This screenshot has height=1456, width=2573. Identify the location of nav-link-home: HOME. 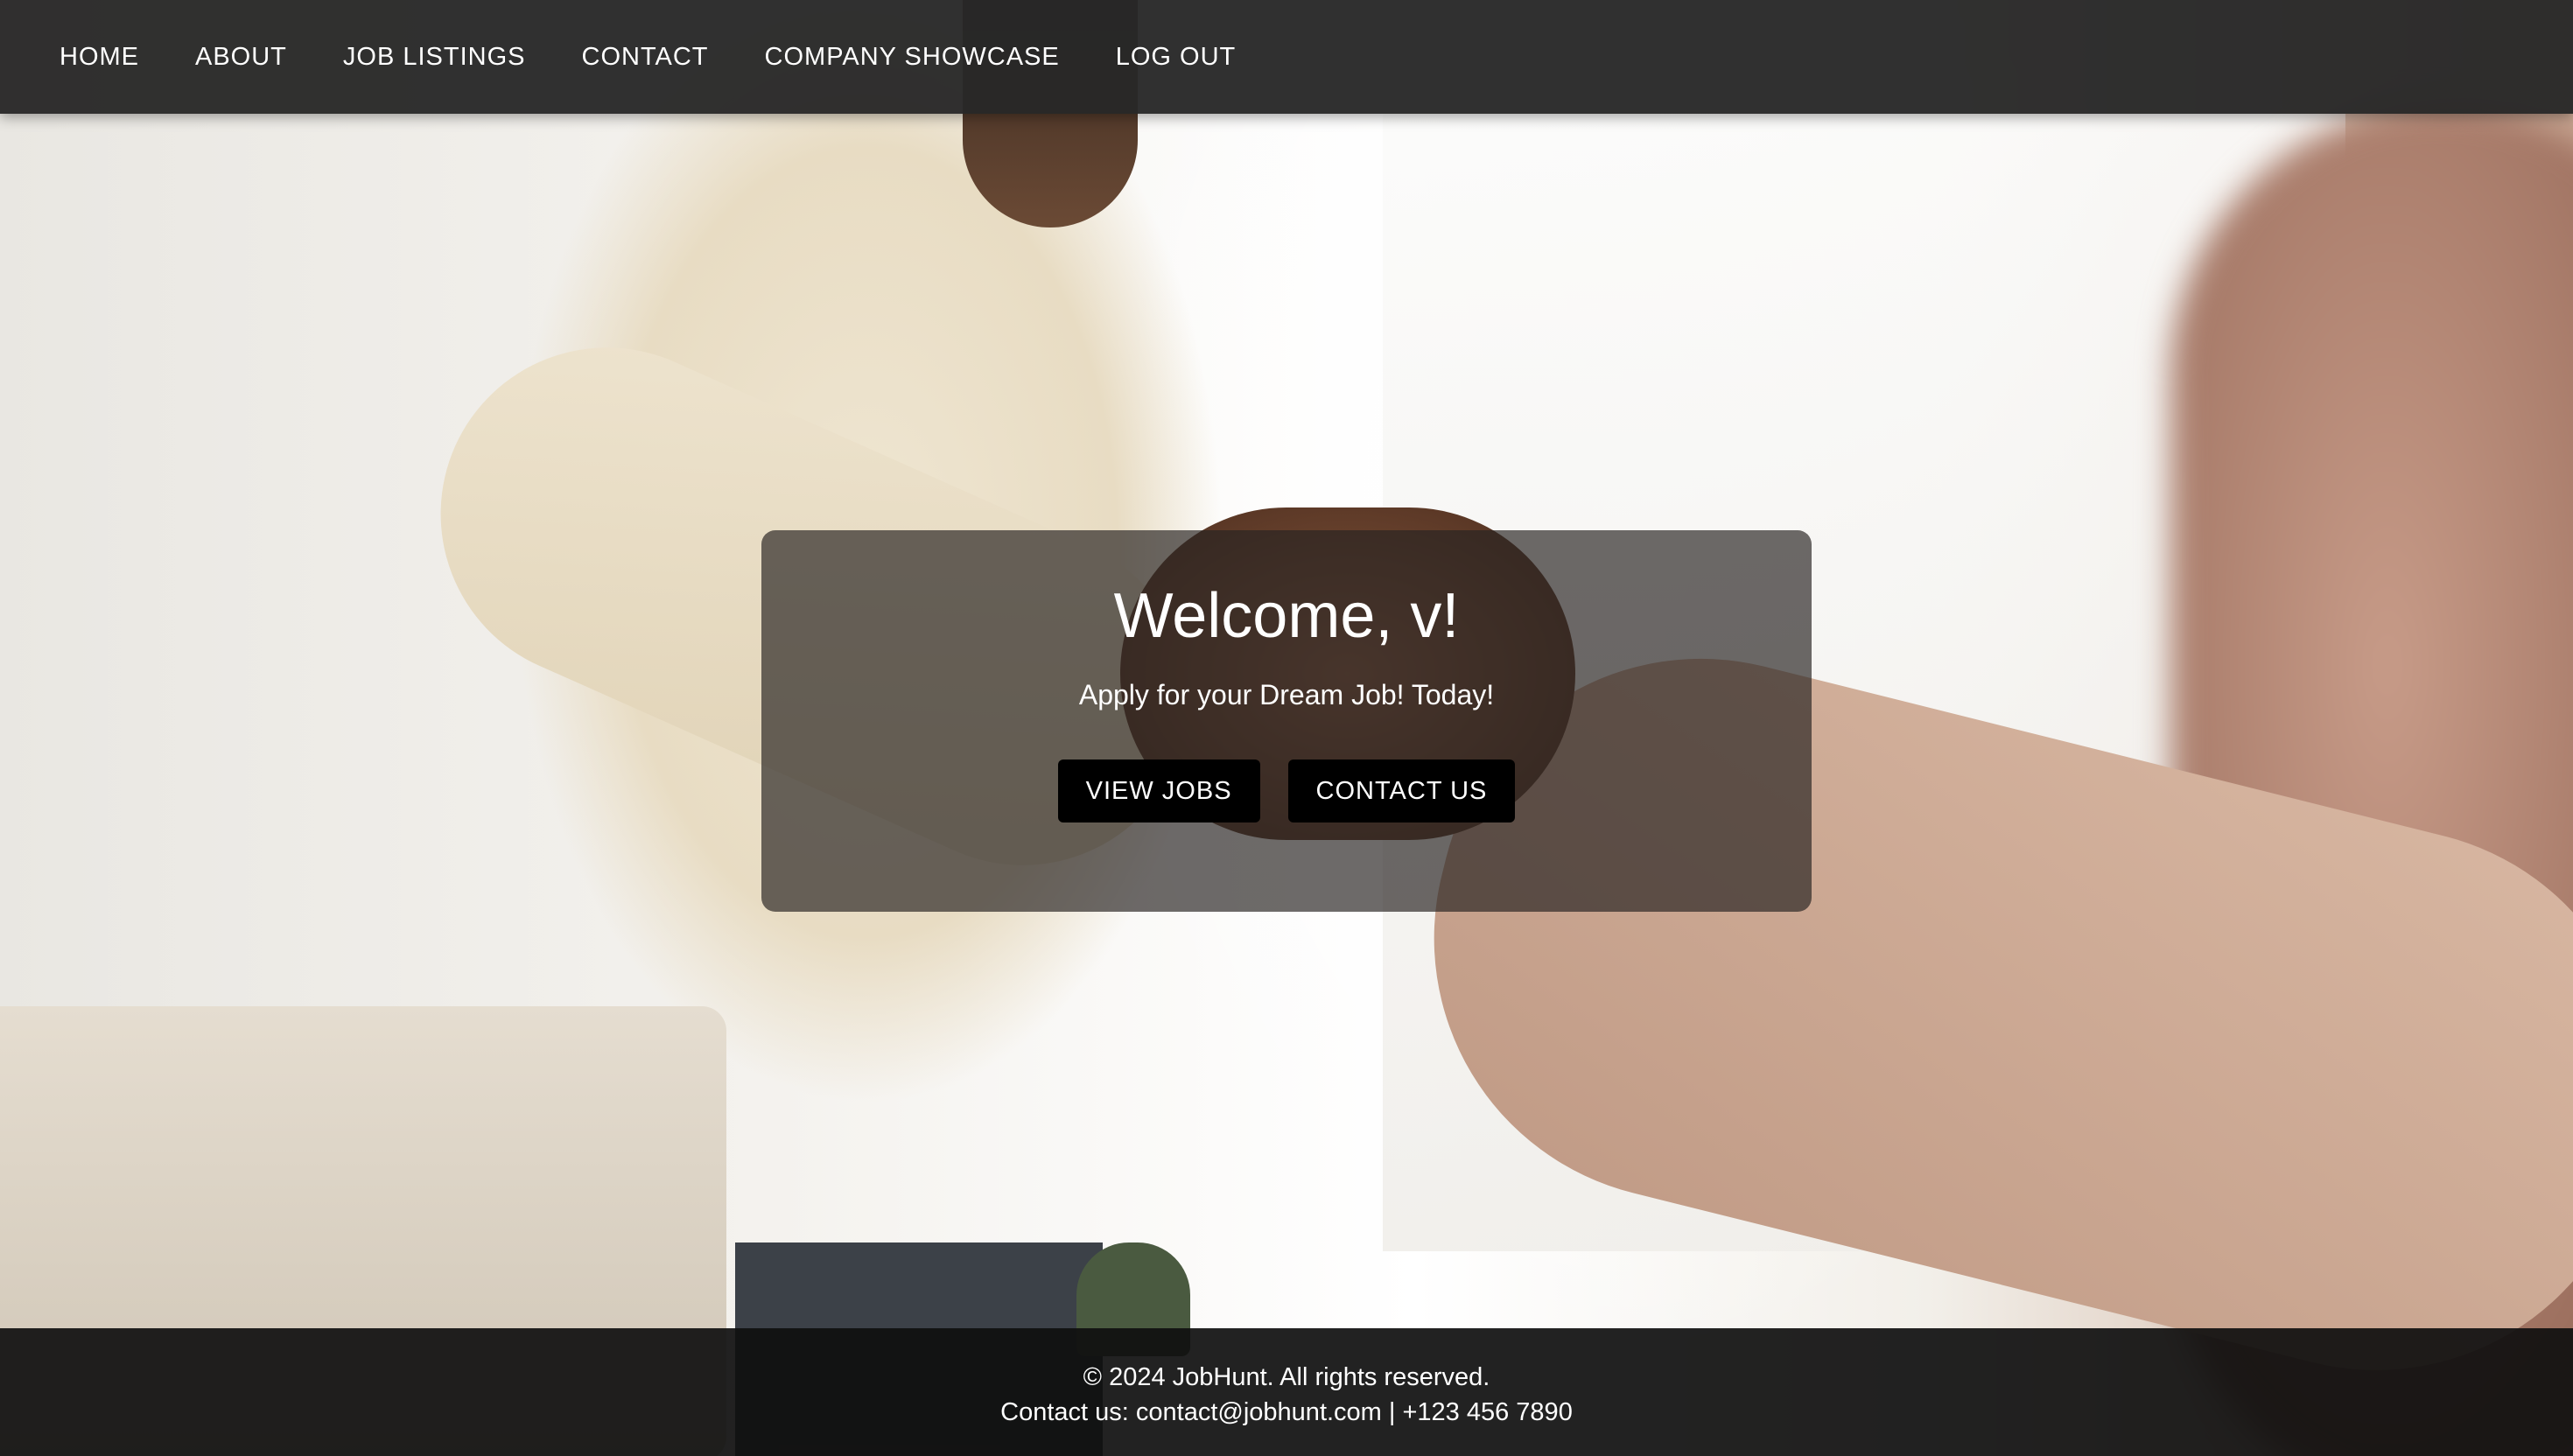
(99, 57).